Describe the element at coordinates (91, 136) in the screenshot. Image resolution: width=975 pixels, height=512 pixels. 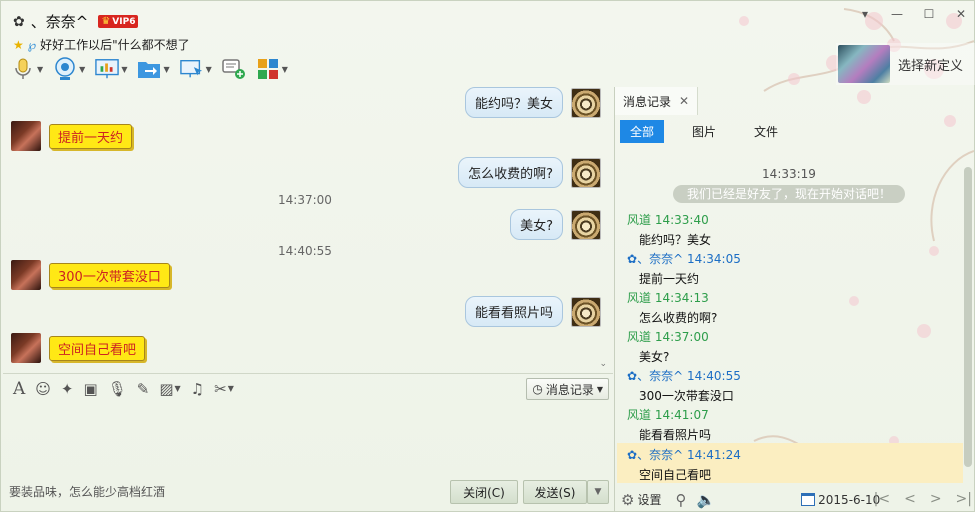
I see `message-bubble: 提前一天约` at that location.